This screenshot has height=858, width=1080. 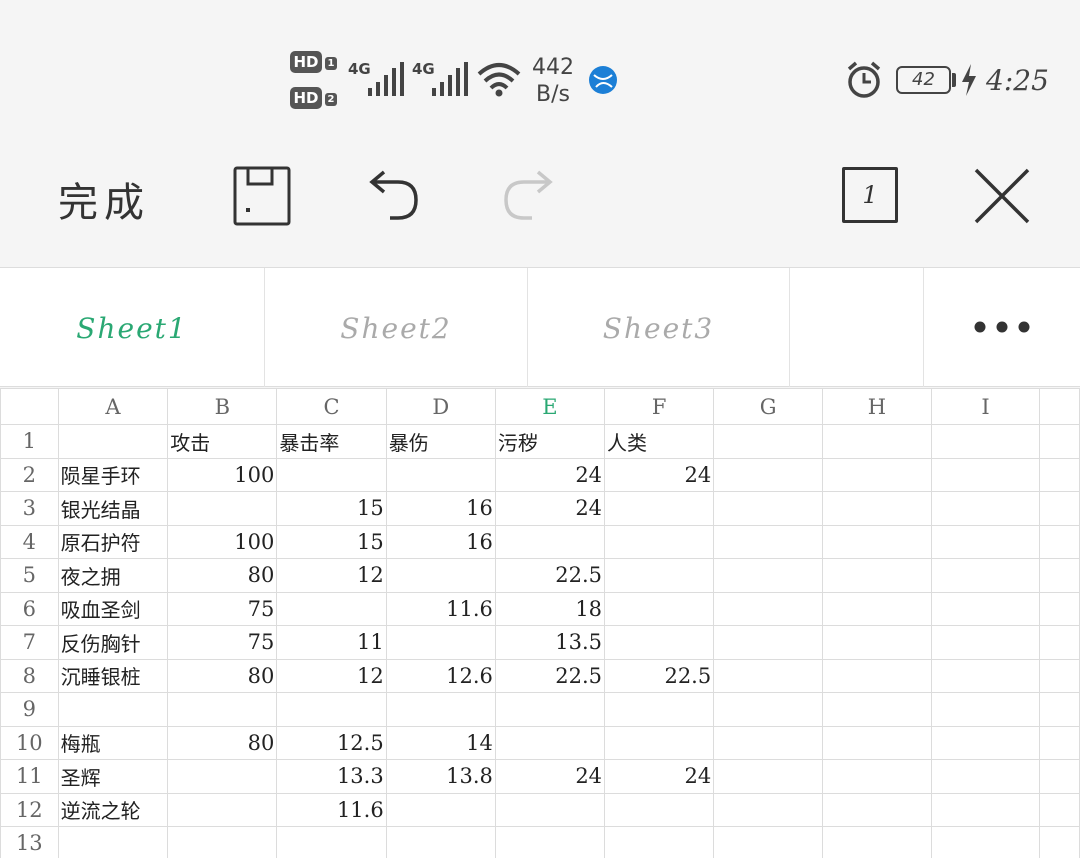 What do you see at coordinates (768, 709) in the screenshot?
I see `cell-g9` at bounding box center [768, 709].